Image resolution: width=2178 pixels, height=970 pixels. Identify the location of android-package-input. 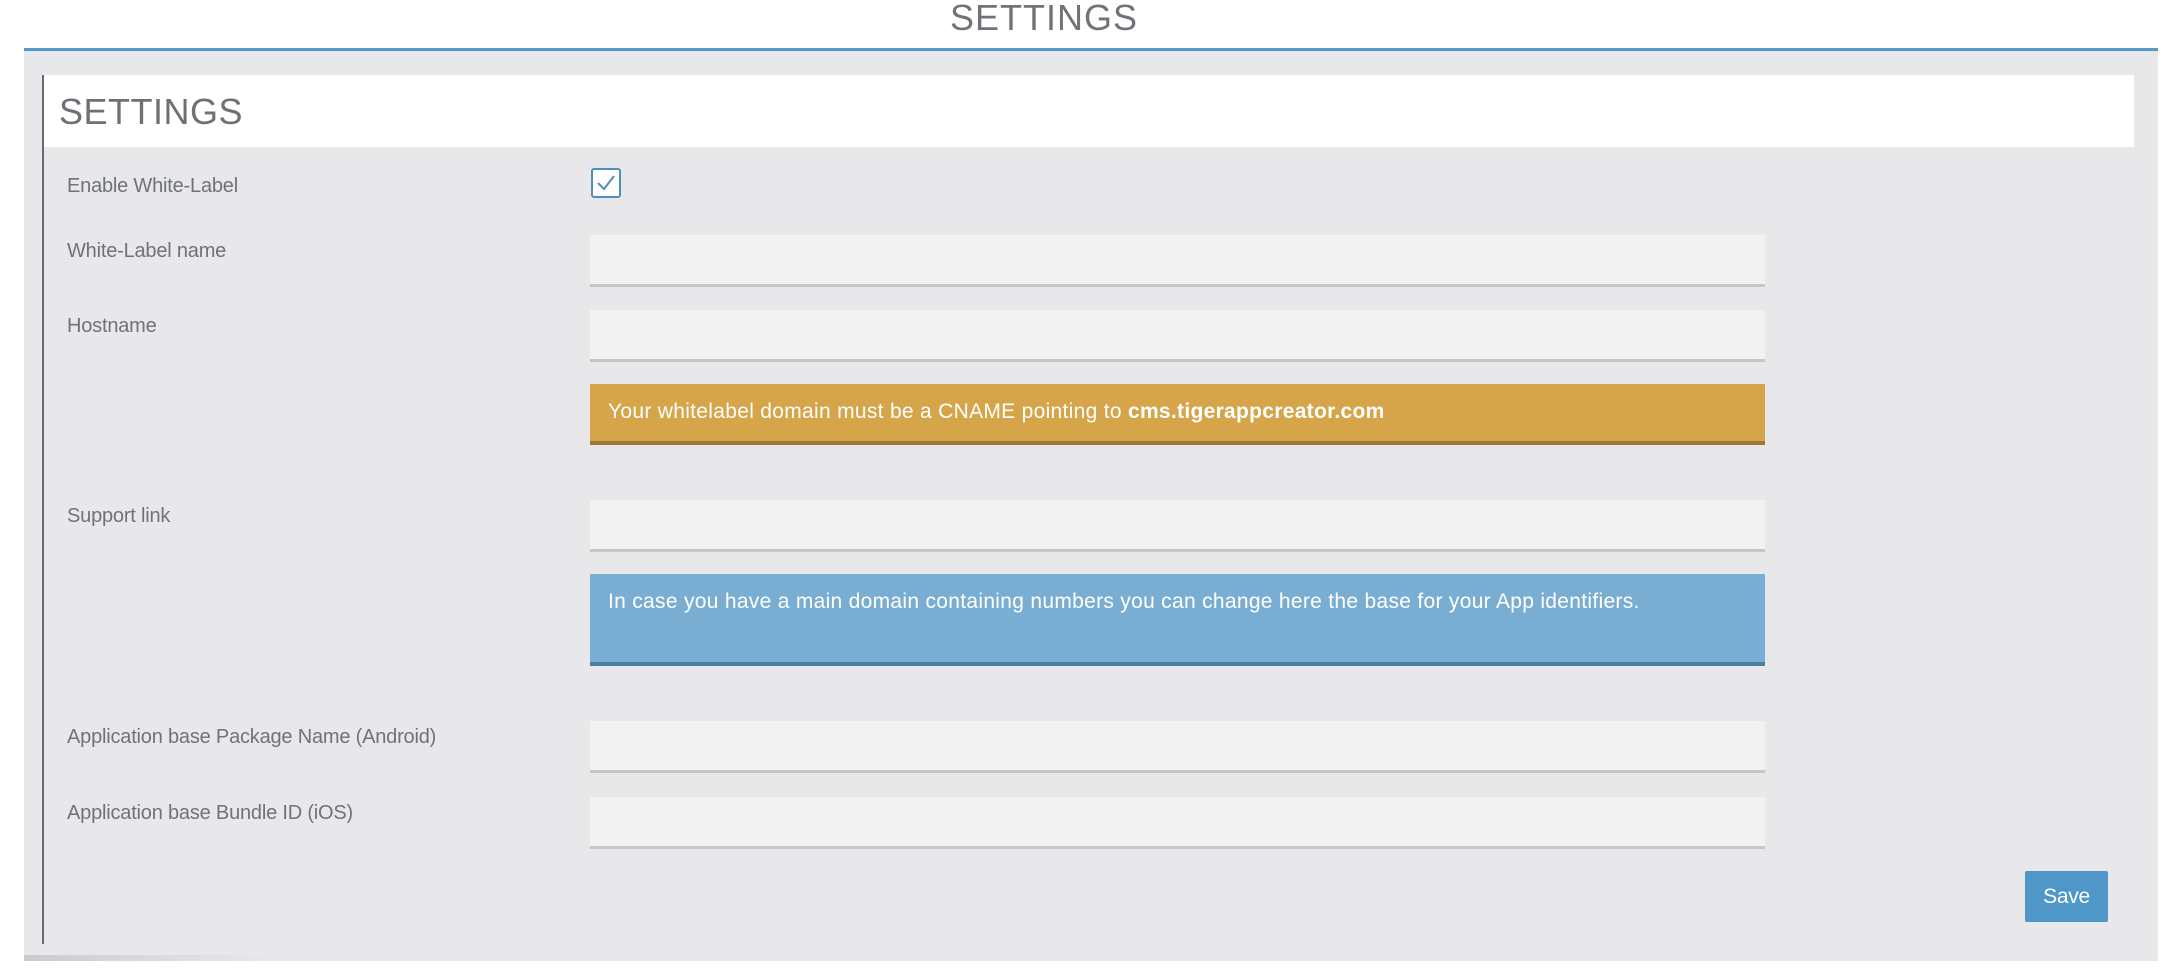
(1177, 747).